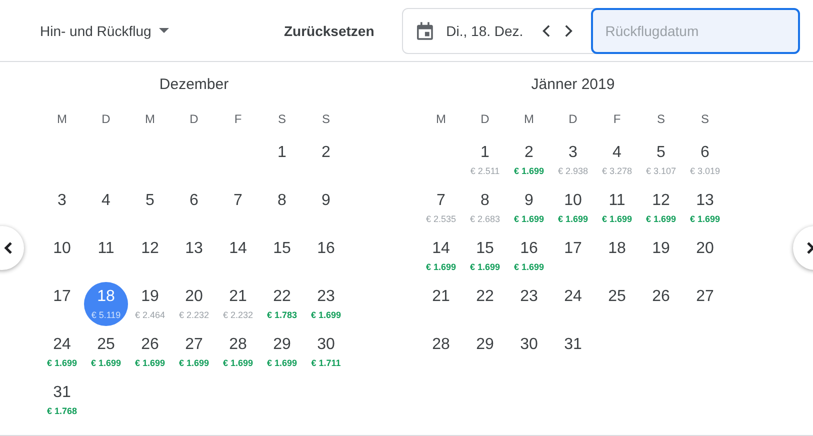 The height and width of the screenshot is (436, 813). Describe the element at coordinates (661, 304) in the screenshot. I see `calendar-day: 26` at that location.